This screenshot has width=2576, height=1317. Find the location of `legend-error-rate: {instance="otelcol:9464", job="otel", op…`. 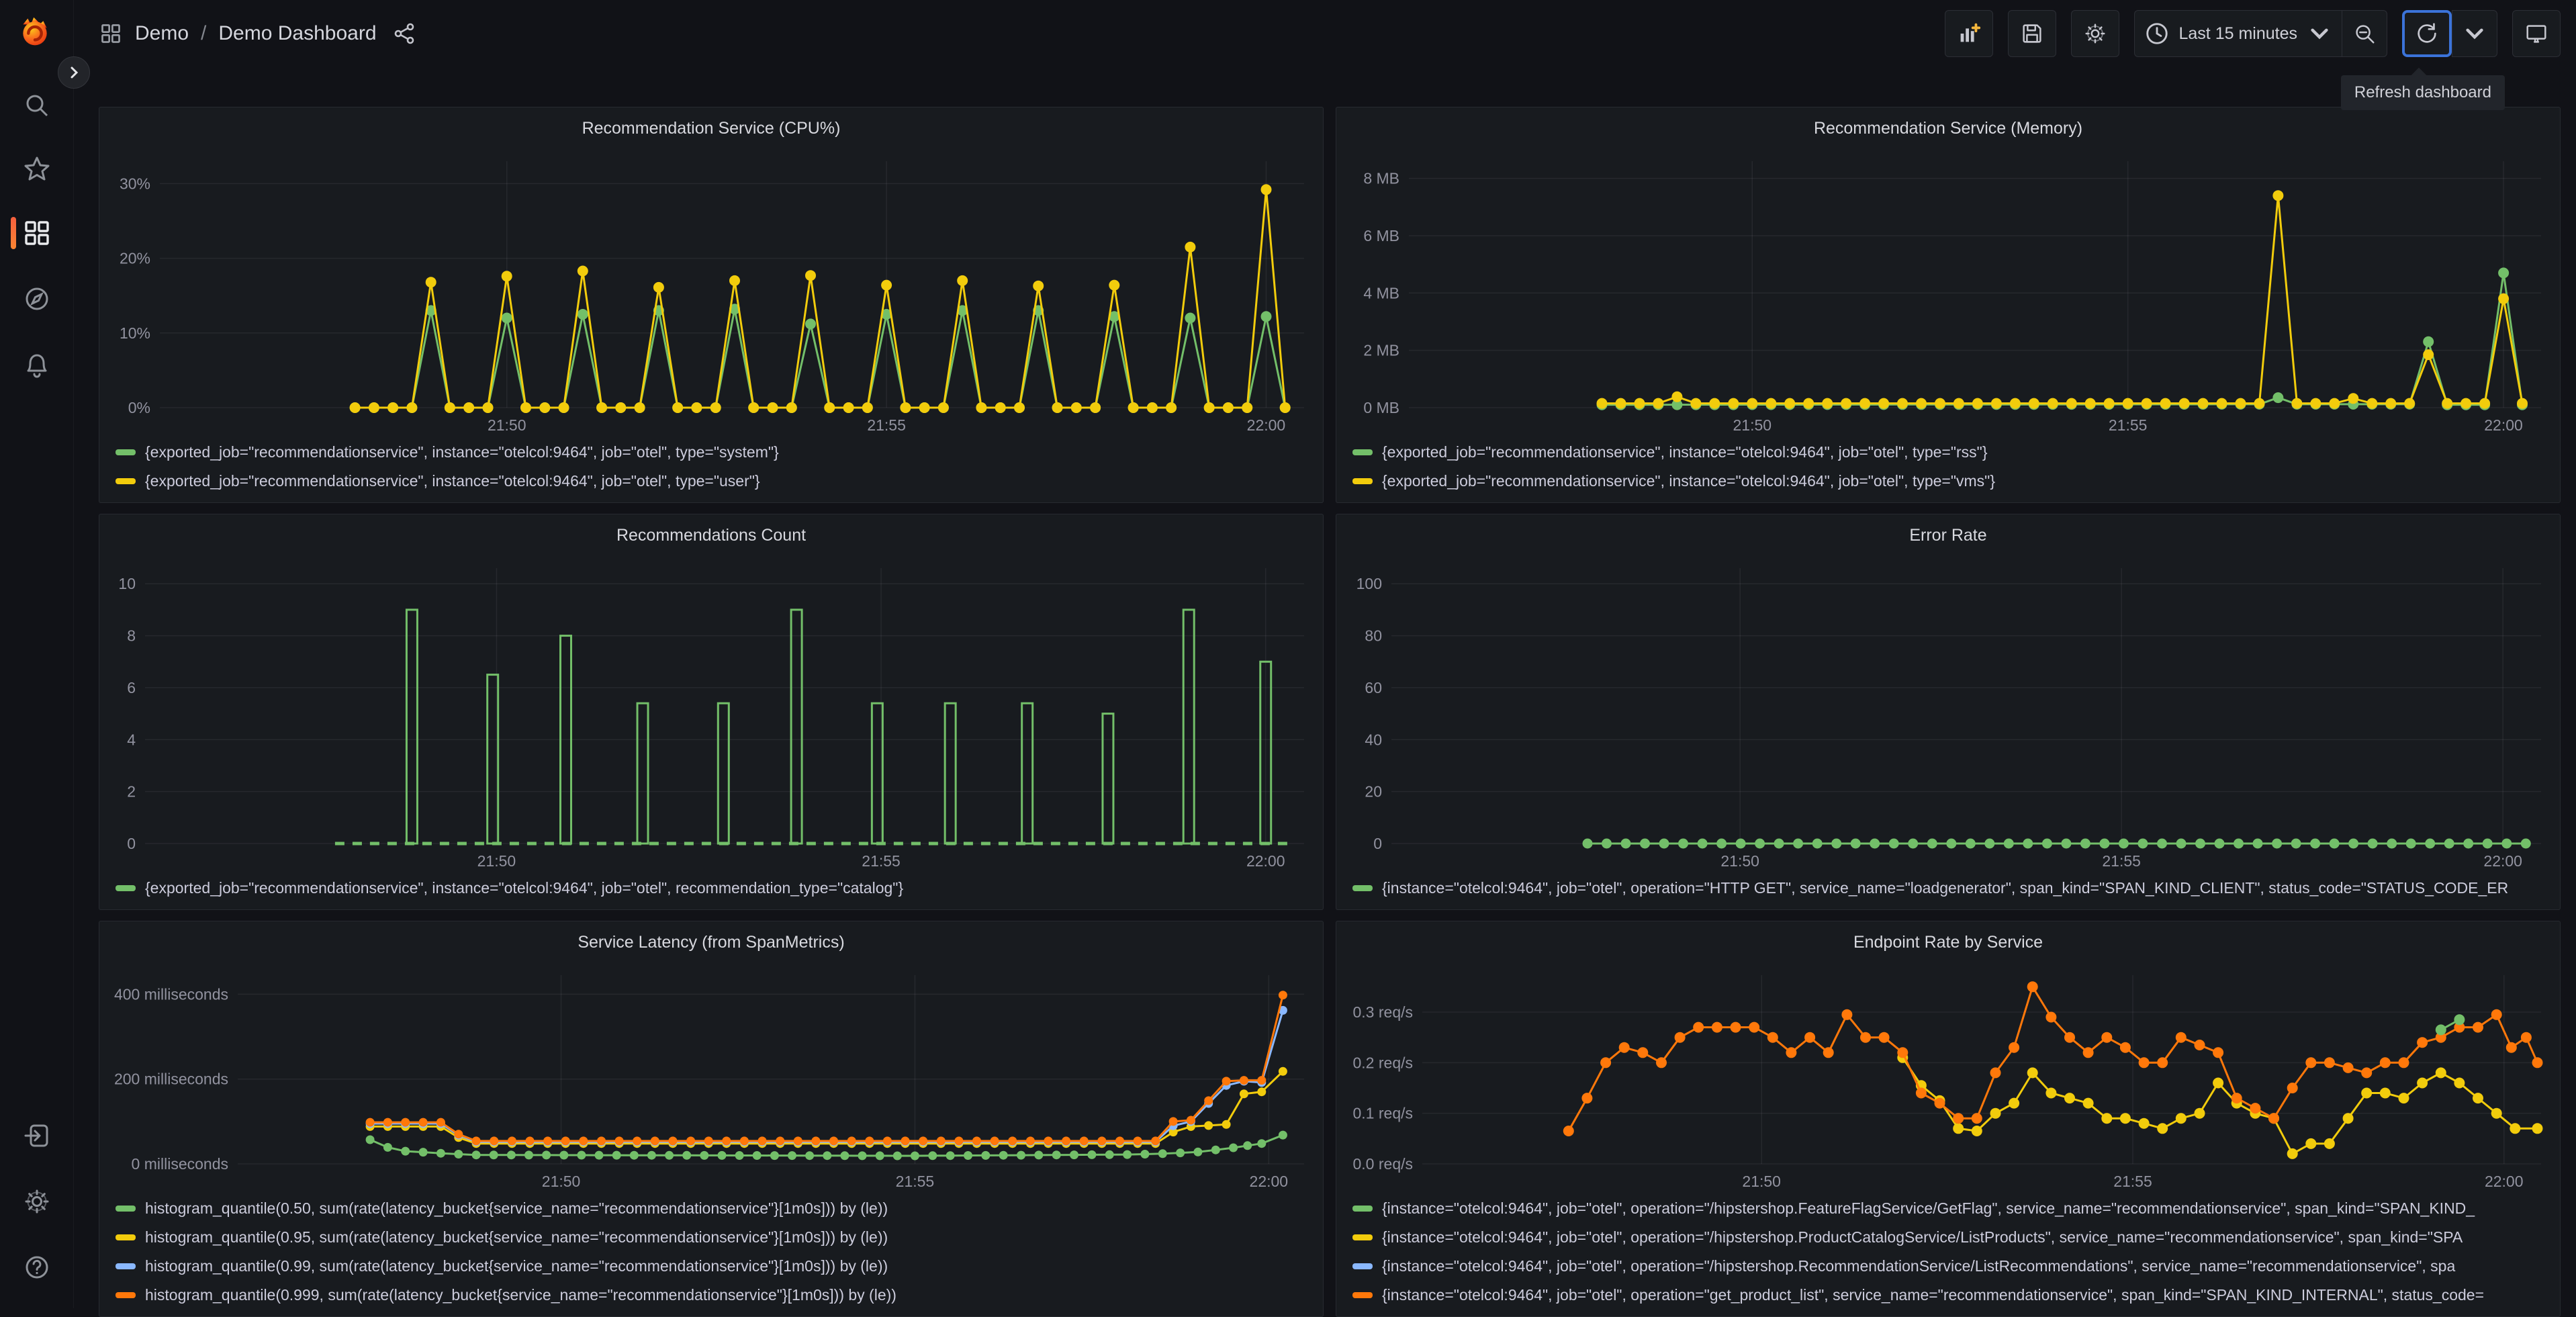

legend-error-rate: {instance="otelcol:9464", job="otel", op… is located at coordinates (1948, 891).